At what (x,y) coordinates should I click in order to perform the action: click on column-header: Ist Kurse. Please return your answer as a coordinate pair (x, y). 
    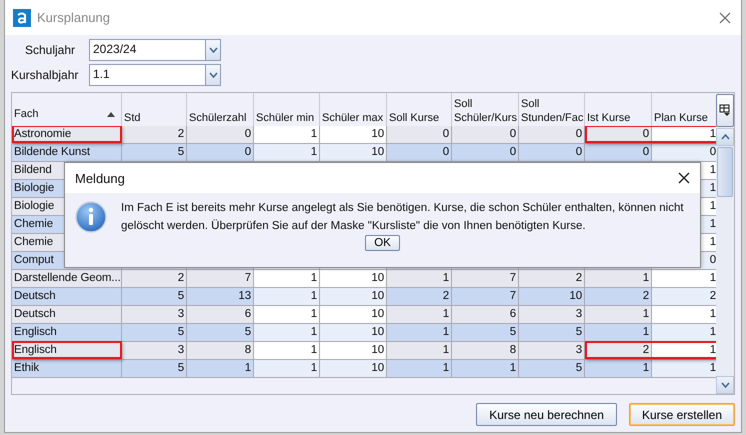
    Looking at the image, I should click on (618, 109).